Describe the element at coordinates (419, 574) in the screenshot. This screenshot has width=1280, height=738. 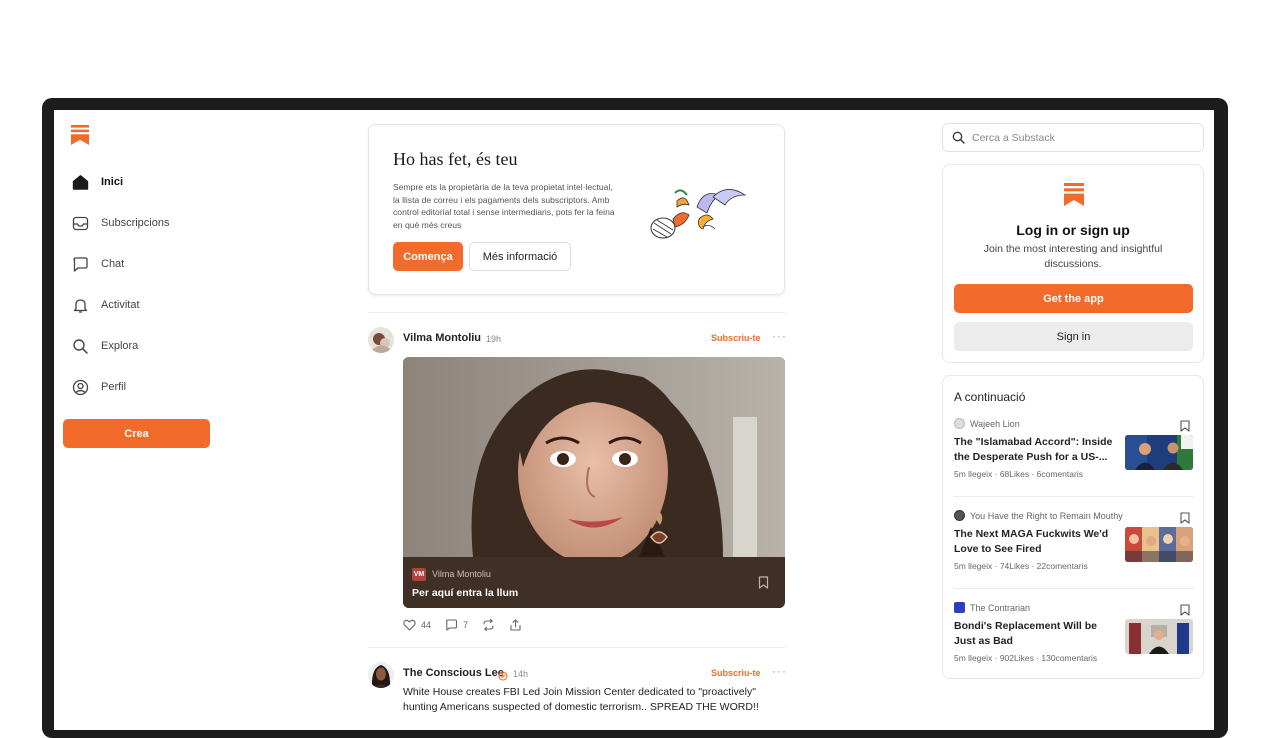
I see `publication-badge: VM` at that location.